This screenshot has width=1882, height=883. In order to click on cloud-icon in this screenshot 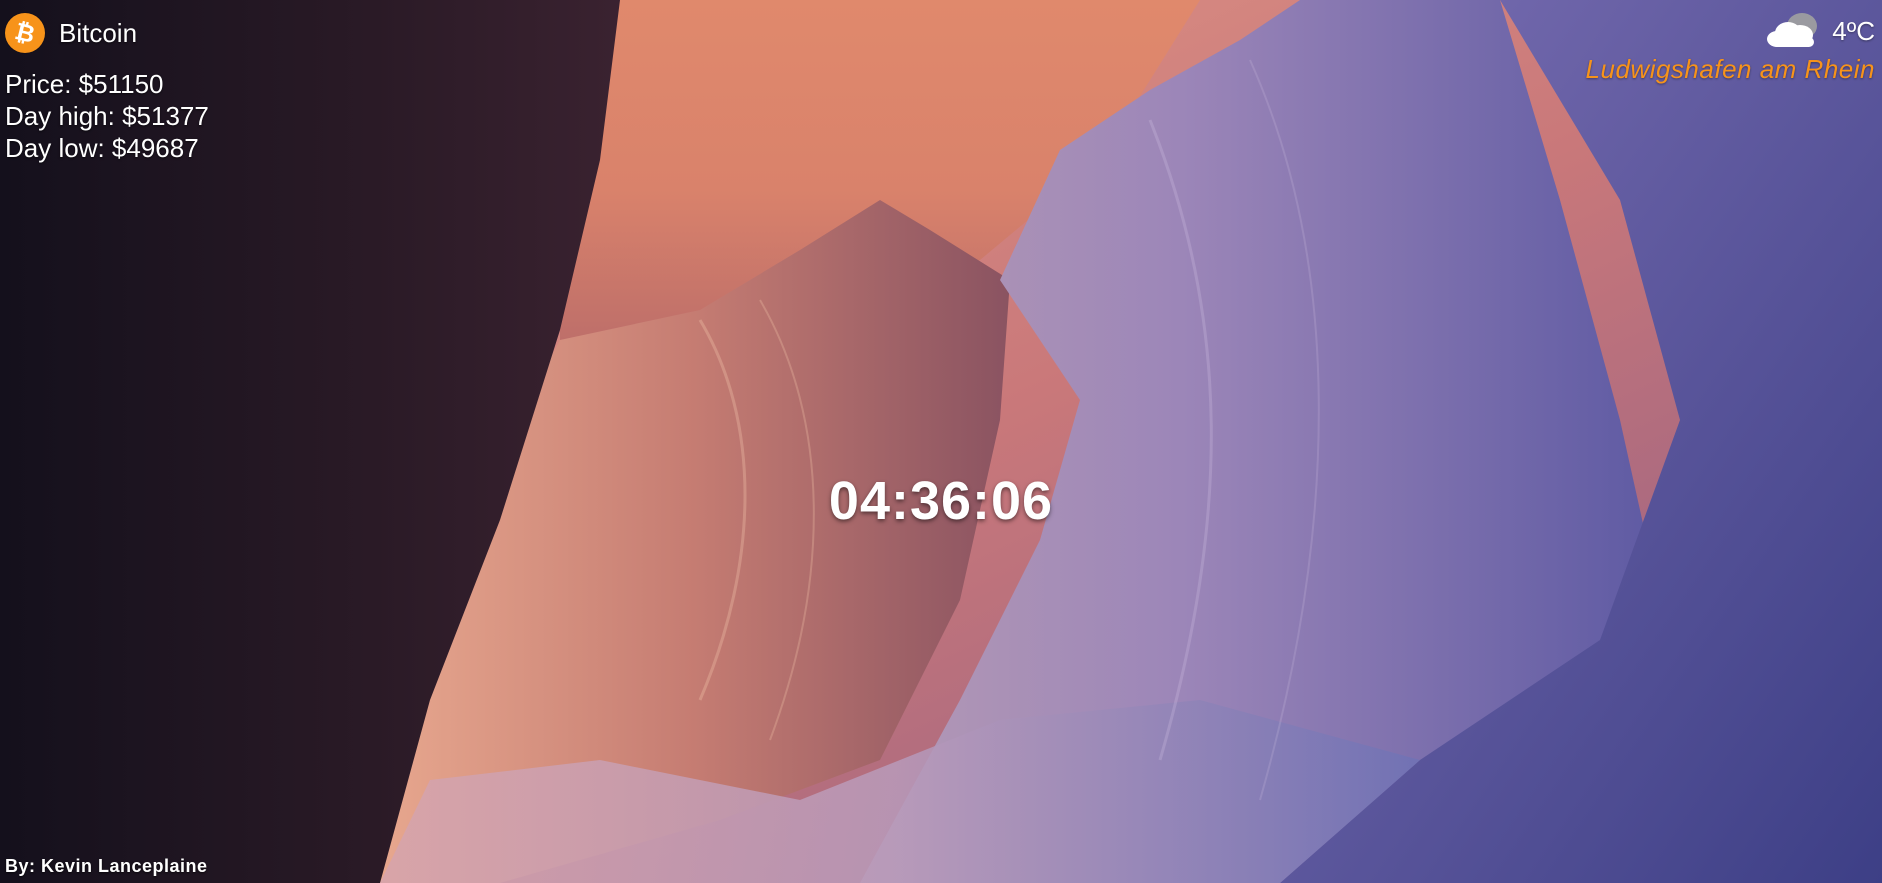, I will do `click(1793, 31)`.